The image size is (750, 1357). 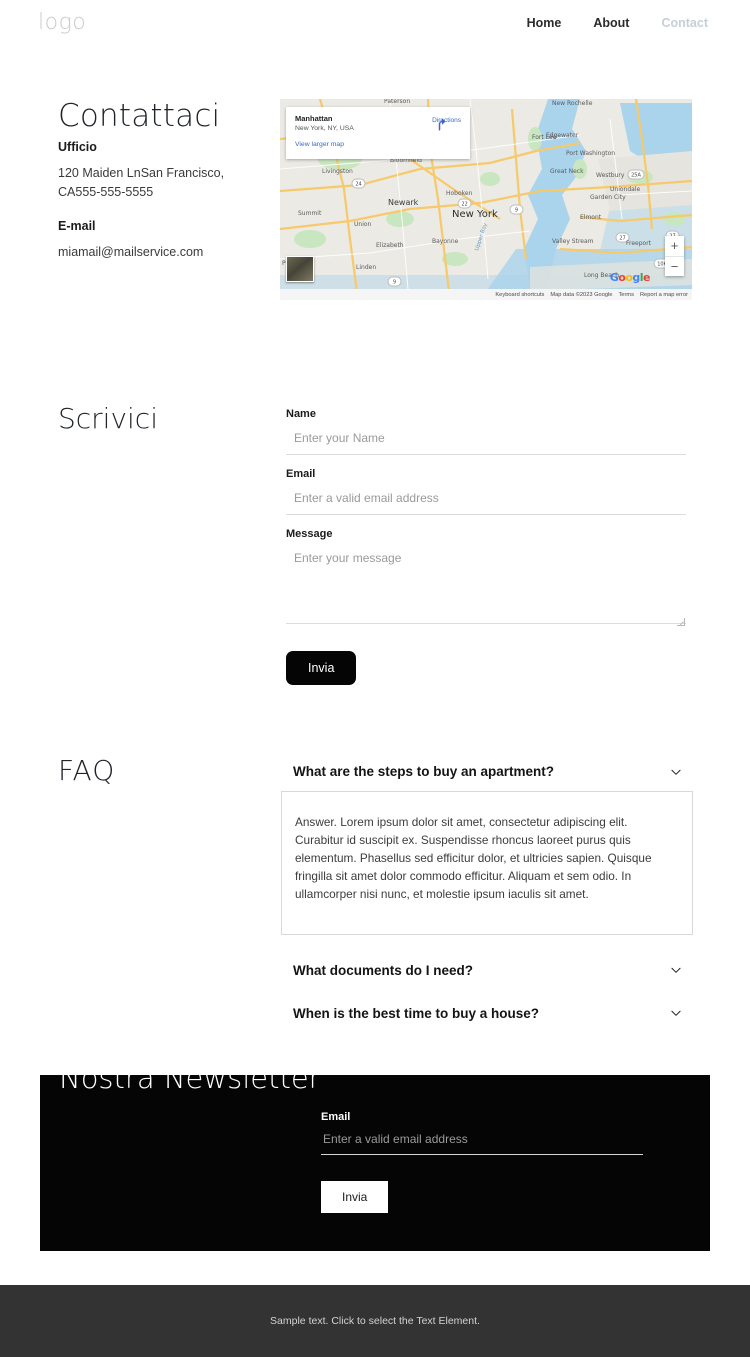 I want to click on svg-text: Elmont, so click(x=591, y=217).